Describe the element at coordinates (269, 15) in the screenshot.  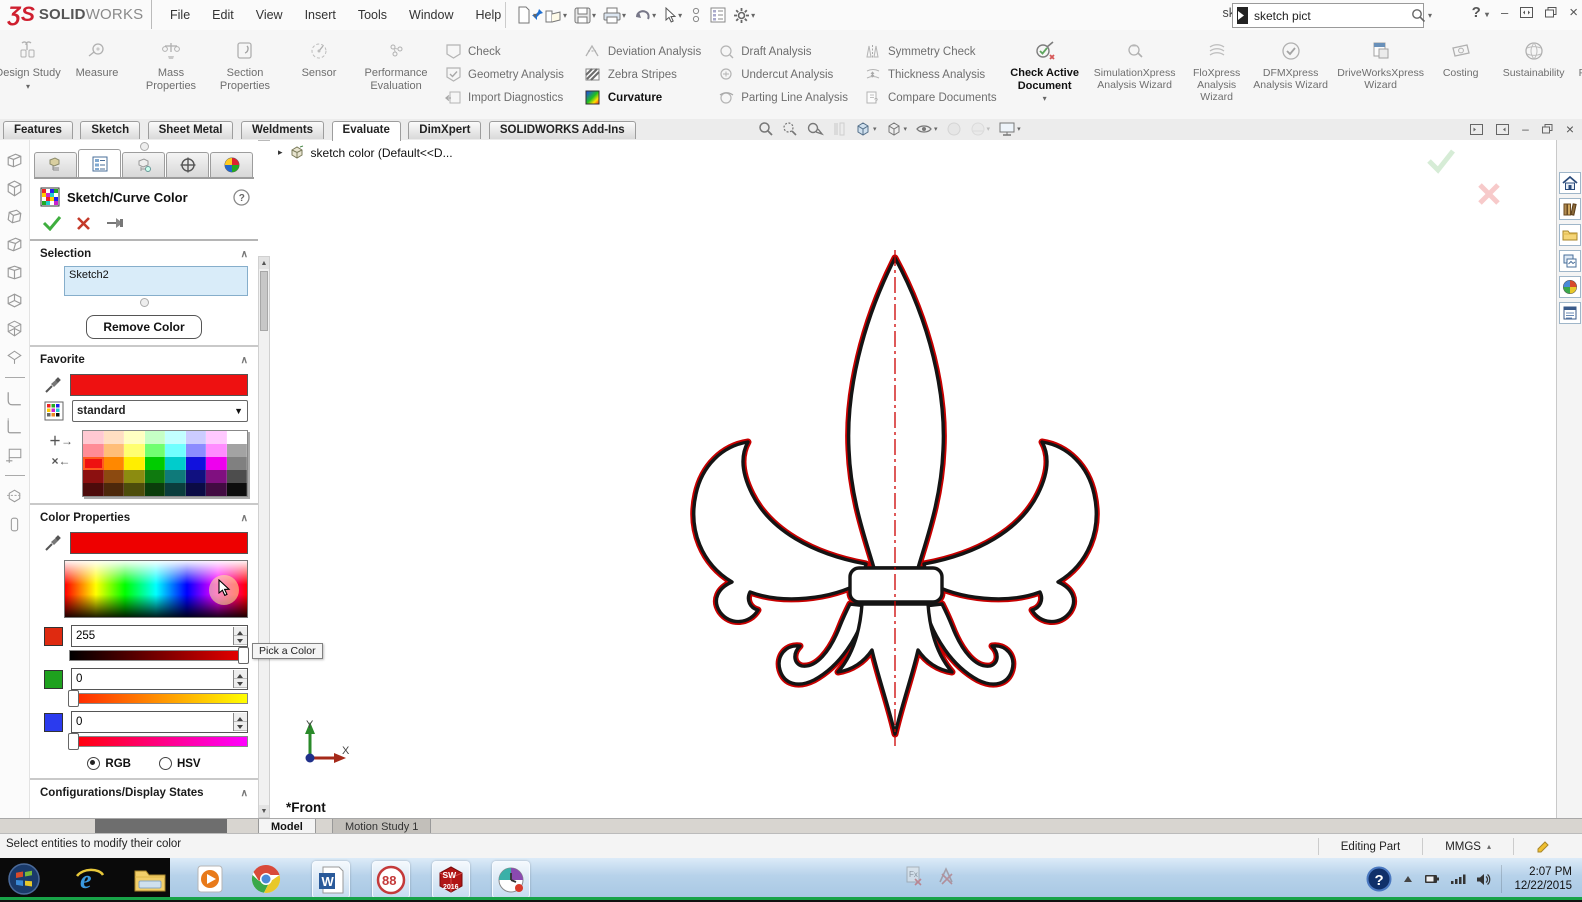
I see `menu-view: View` at that location.